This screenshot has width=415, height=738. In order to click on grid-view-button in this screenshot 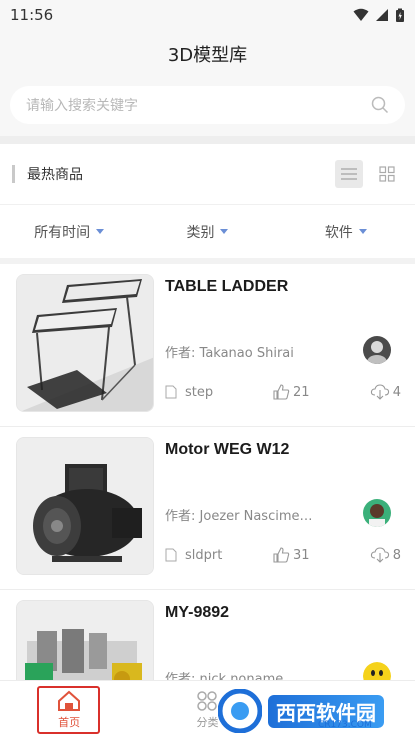, I will do `click(387, 174)`.